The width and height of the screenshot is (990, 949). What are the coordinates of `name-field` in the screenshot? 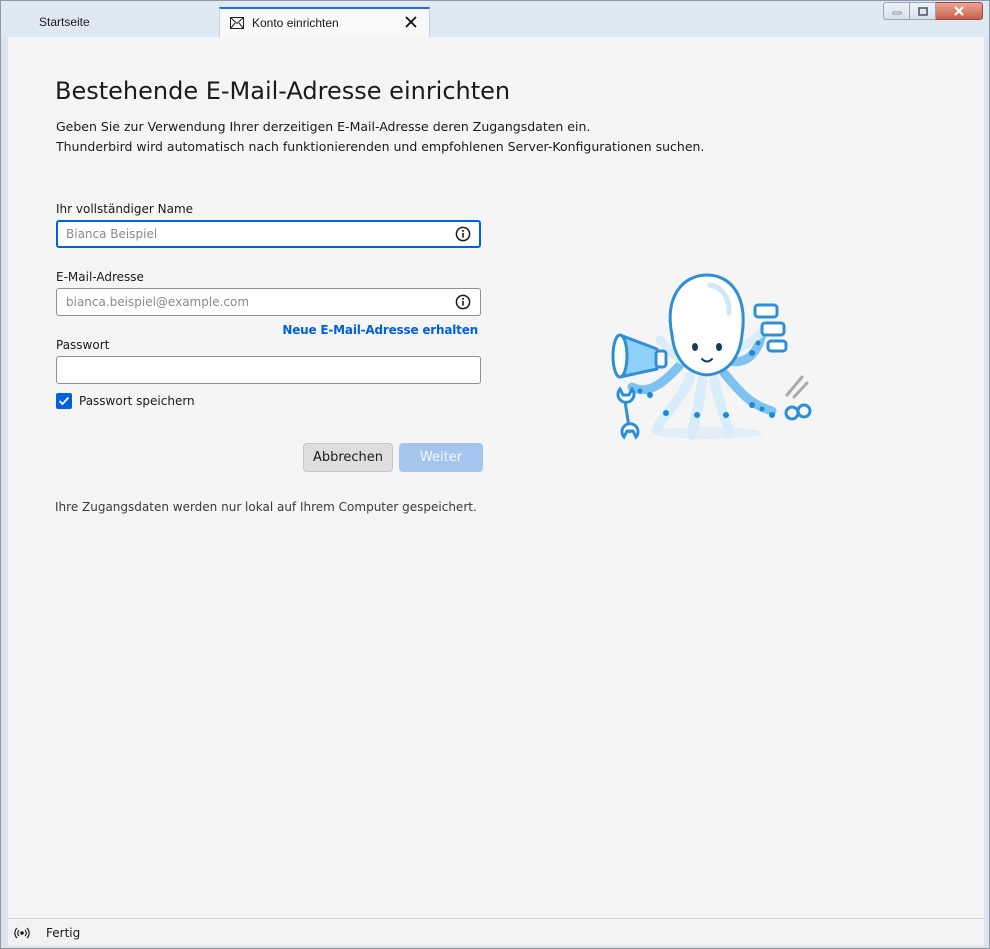 It's located at (268, 234).